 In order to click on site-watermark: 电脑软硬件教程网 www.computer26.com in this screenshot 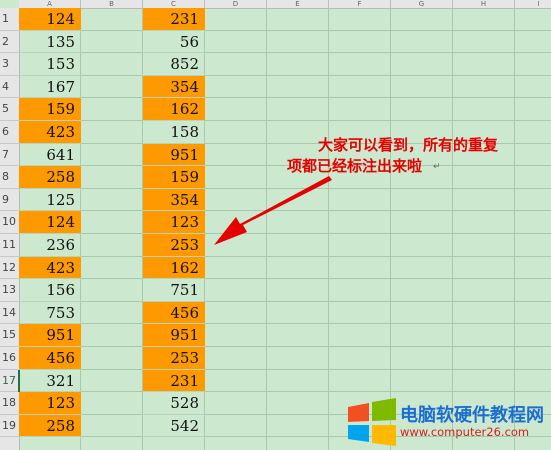, I will do `click(448, 422)`.